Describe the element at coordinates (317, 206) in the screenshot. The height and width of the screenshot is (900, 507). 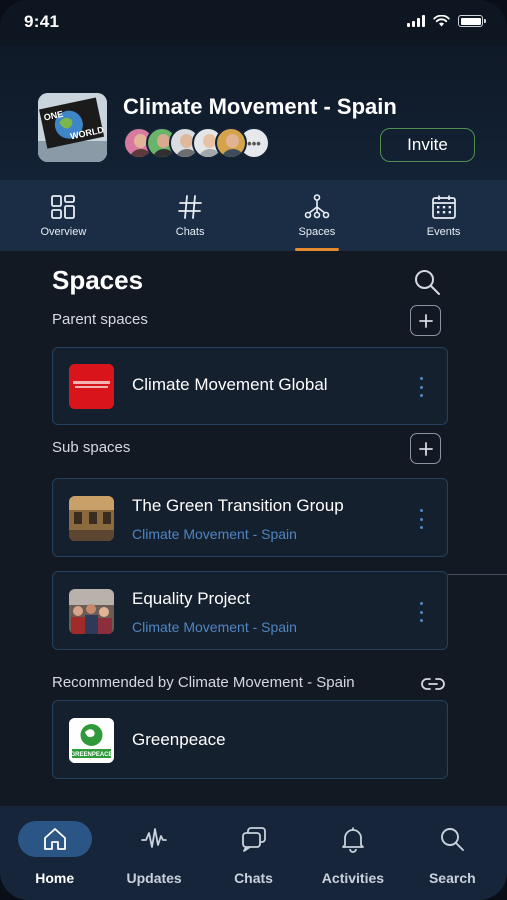
I see `spaces-icon` at that location.